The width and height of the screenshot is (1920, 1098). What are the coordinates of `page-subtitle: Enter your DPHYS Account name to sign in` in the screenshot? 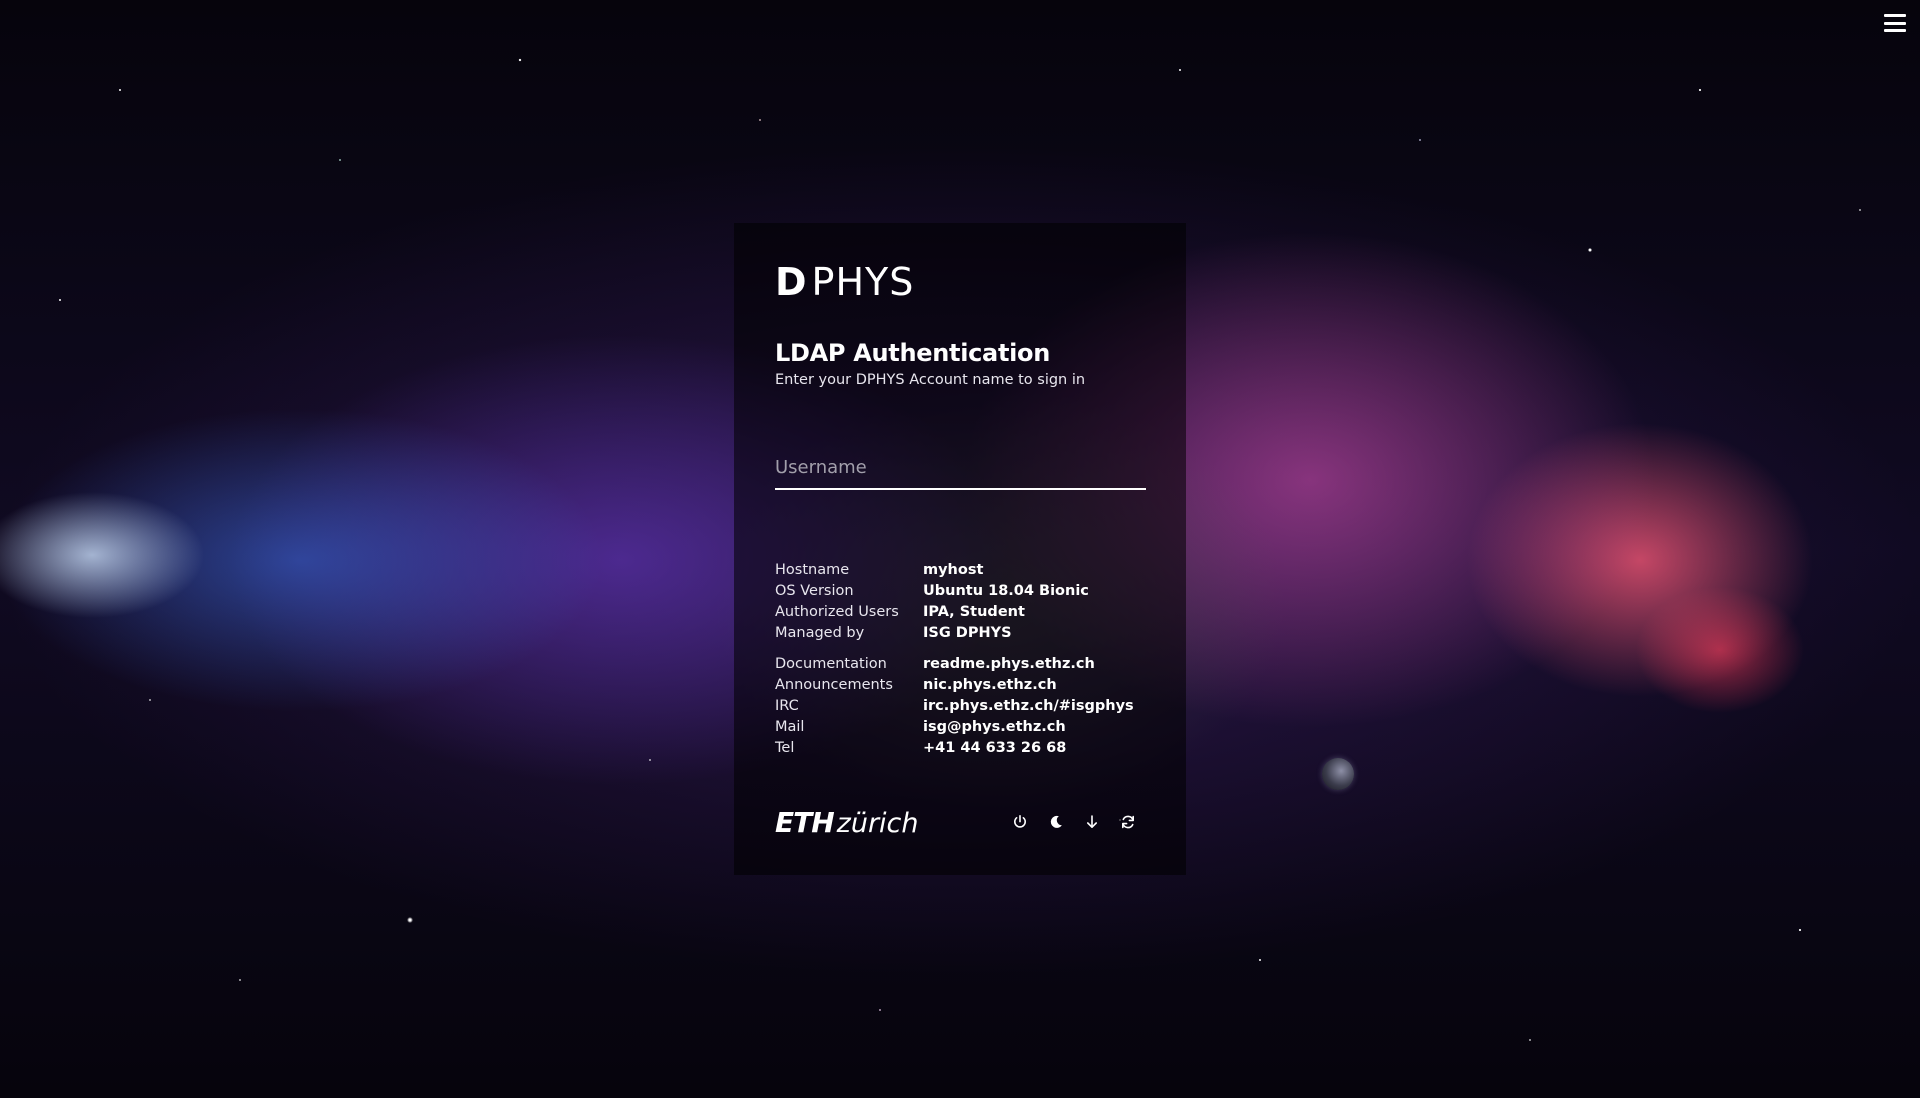 It's located at (930, 380).